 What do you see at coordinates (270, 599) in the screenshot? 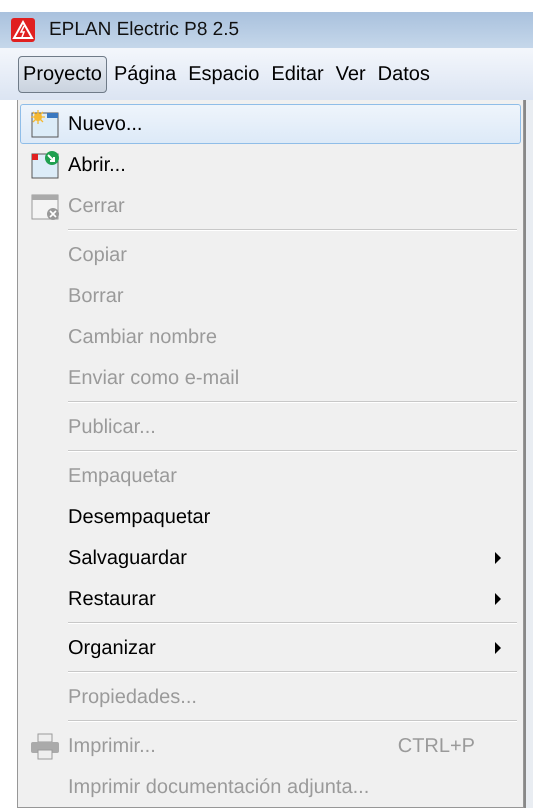
I see `menu-item: Restaurar` at bounding box center [270, 599].